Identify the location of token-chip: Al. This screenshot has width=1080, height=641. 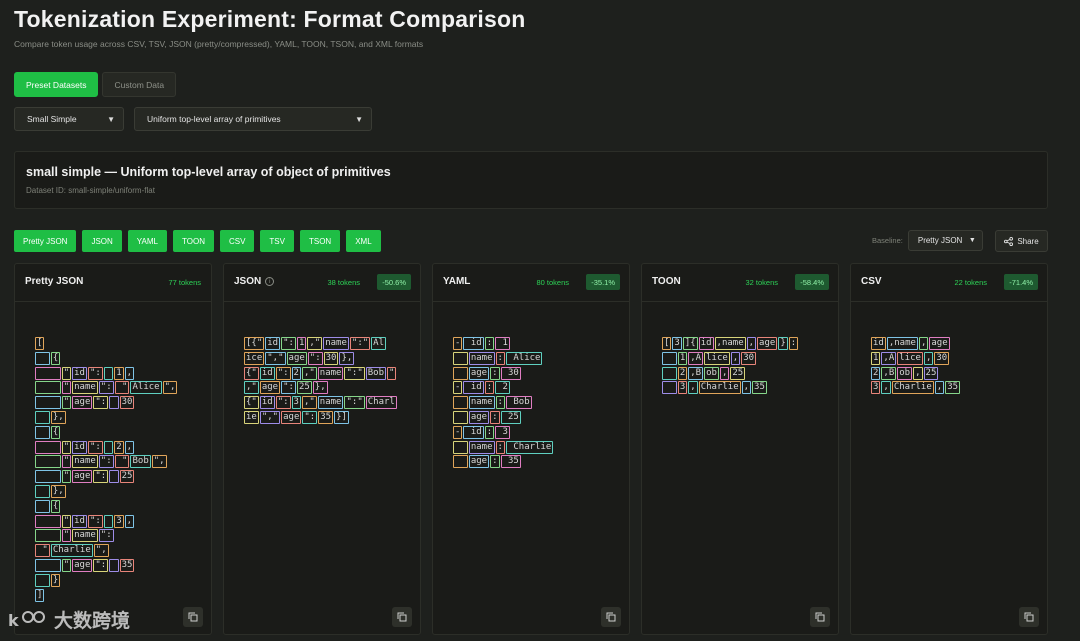
(379, 343).